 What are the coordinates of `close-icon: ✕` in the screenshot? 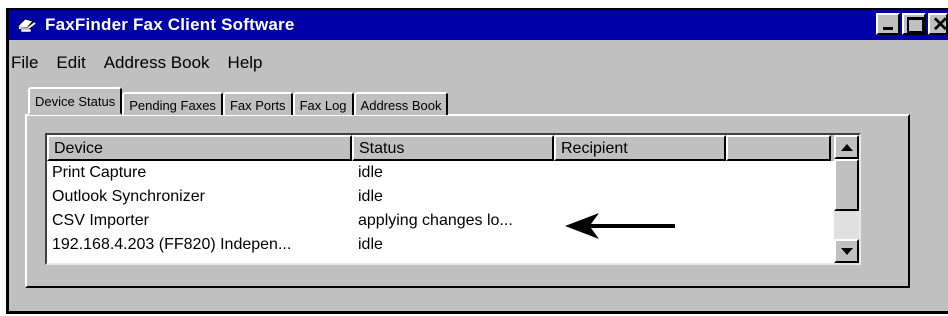 It's located at (940, 25).